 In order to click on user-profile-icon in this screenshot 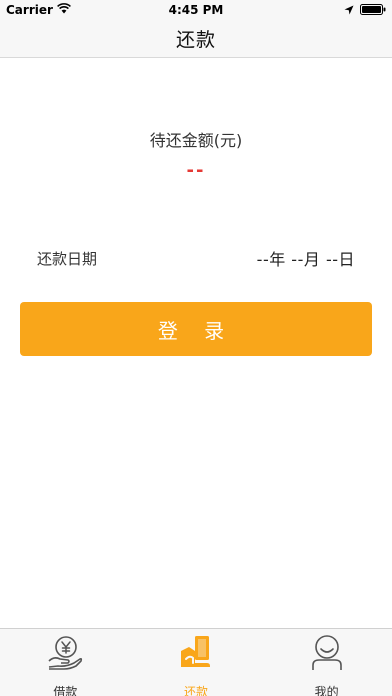, I will do `click(327, 654)`.